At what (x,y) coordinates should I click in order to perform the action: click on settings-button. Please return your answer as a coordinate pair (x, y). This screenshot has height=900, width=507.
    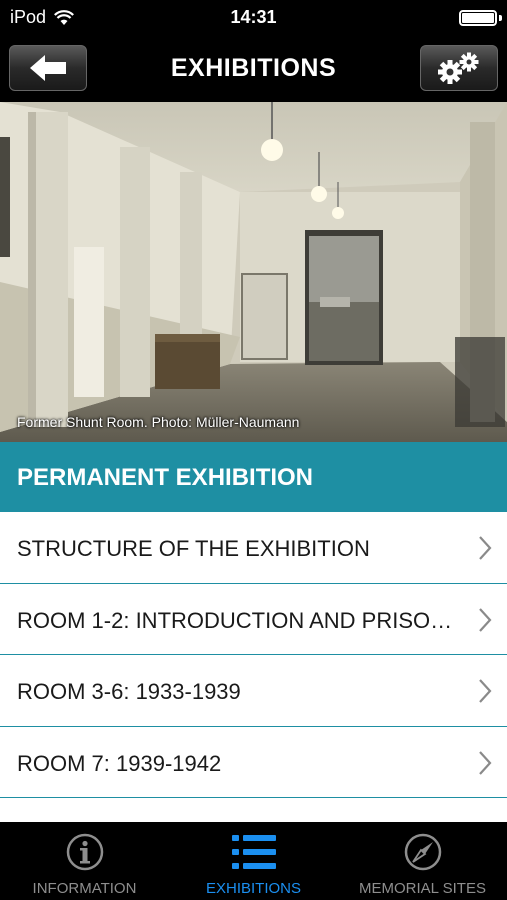
    Looking at the image, I should click on (459, 68).